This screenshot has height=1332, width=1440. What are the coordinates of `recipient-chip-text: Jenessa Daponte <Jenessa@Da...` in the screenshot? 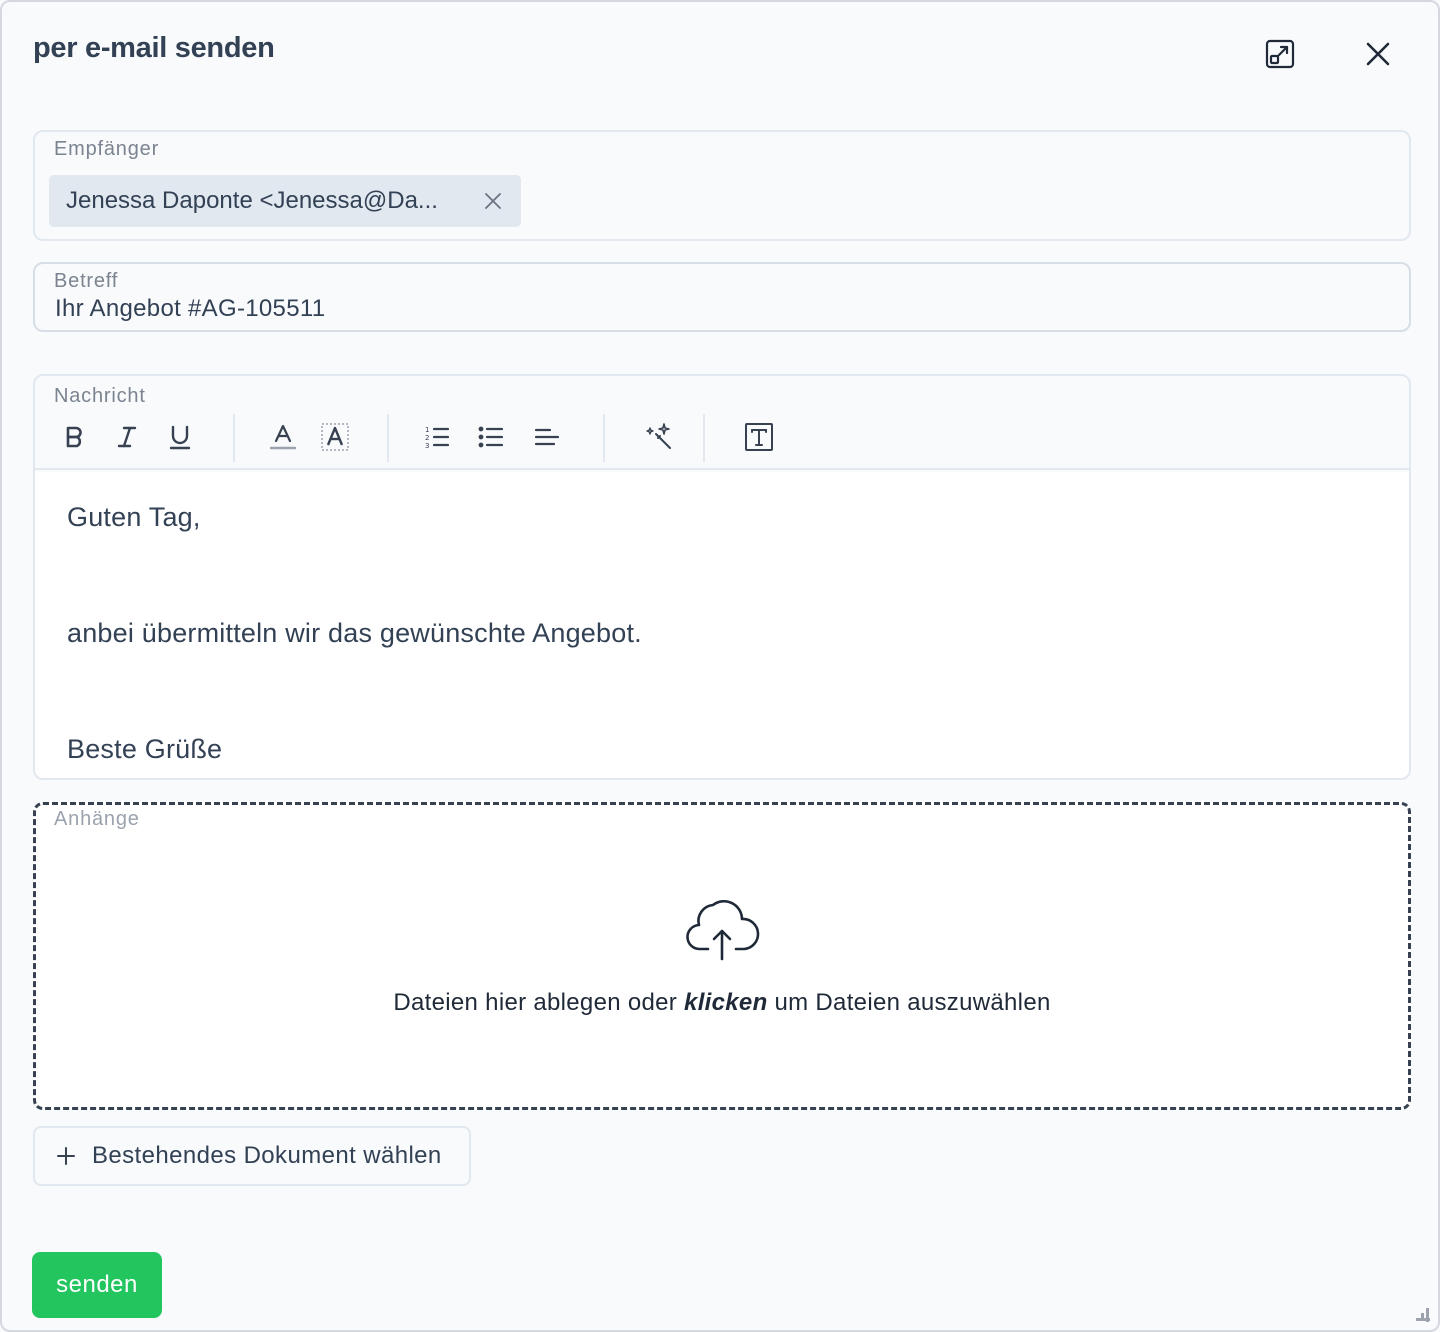 It's located at (252, 200).